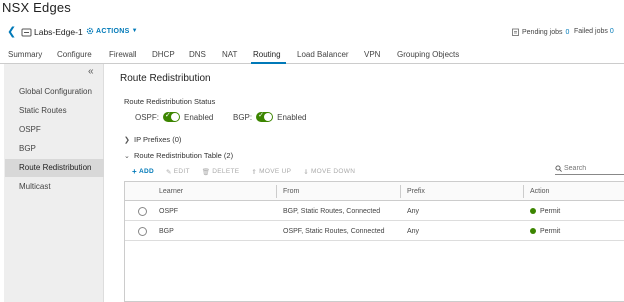  Describe the element at coordinates (165, 78) in the screenshot. I see `section-title: Route Redistribution` at that location.